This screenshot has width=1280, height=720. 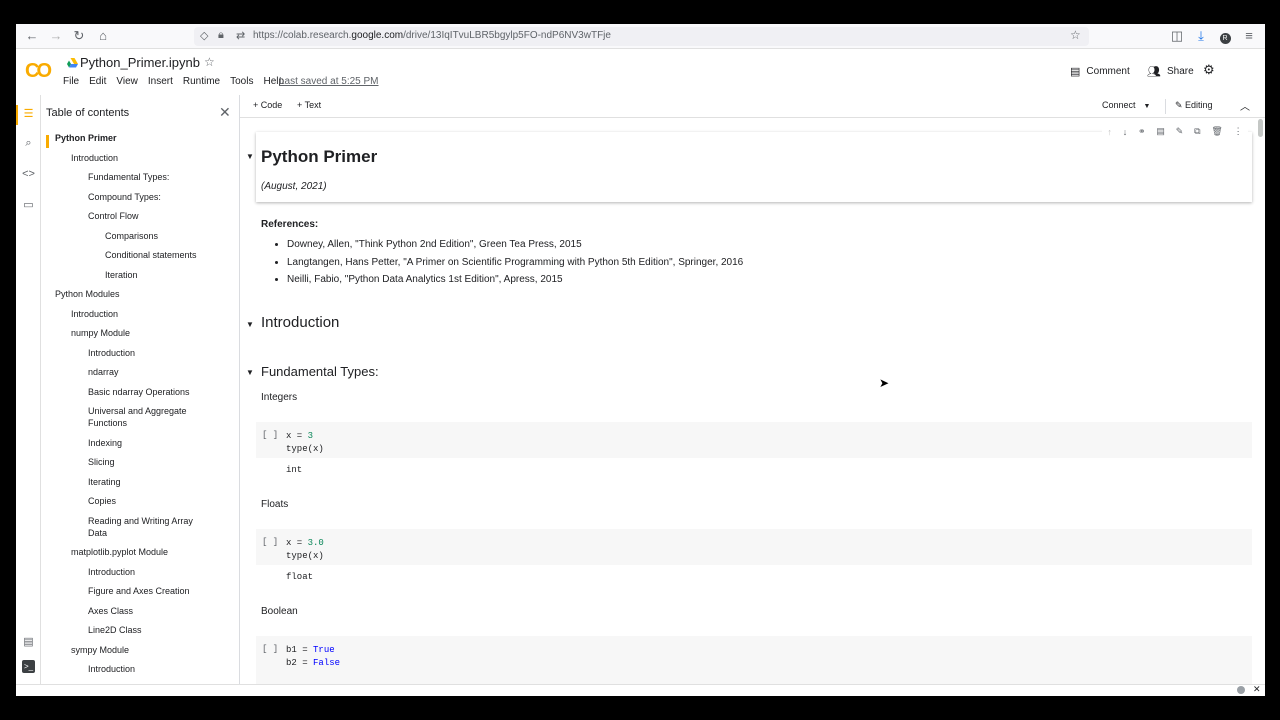 I want to click on toc-item: Control Flow, so click(x=113, y=216).